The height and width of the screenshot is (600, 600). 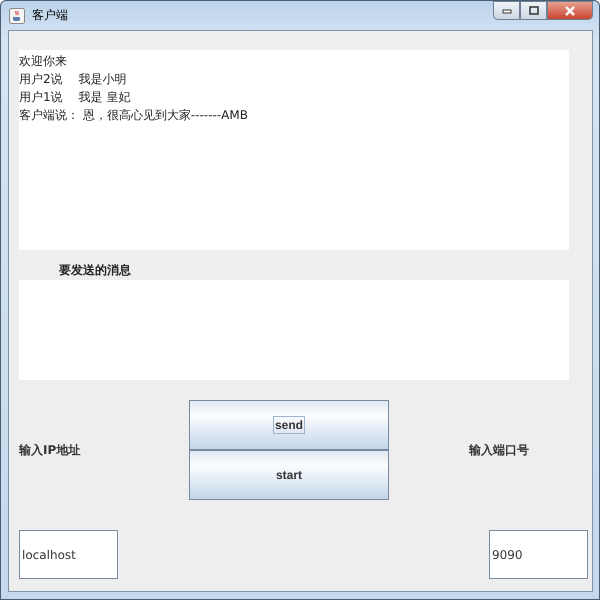 I want to click on chat-message: 用户2说 我是小明, so click(x=73, y=79).